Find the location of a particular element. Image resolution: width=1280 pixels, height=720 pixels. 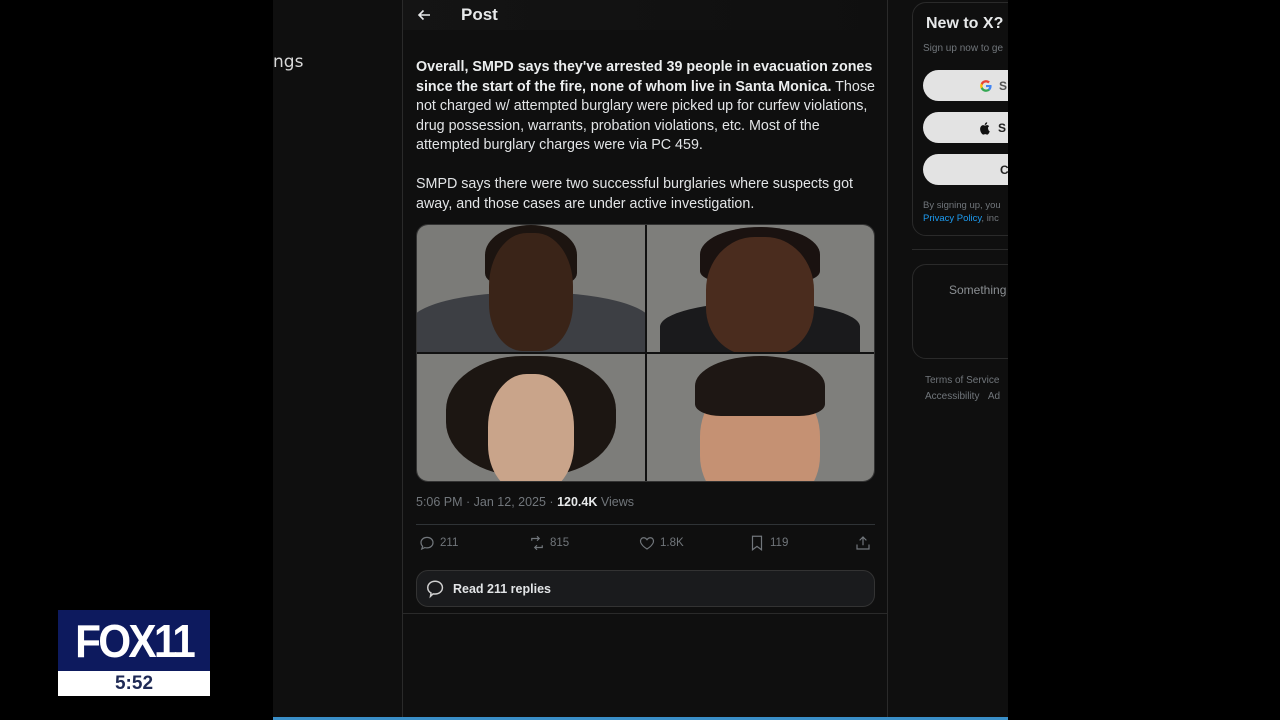

google-signup-label: S is located at coordinates (1003, 85).